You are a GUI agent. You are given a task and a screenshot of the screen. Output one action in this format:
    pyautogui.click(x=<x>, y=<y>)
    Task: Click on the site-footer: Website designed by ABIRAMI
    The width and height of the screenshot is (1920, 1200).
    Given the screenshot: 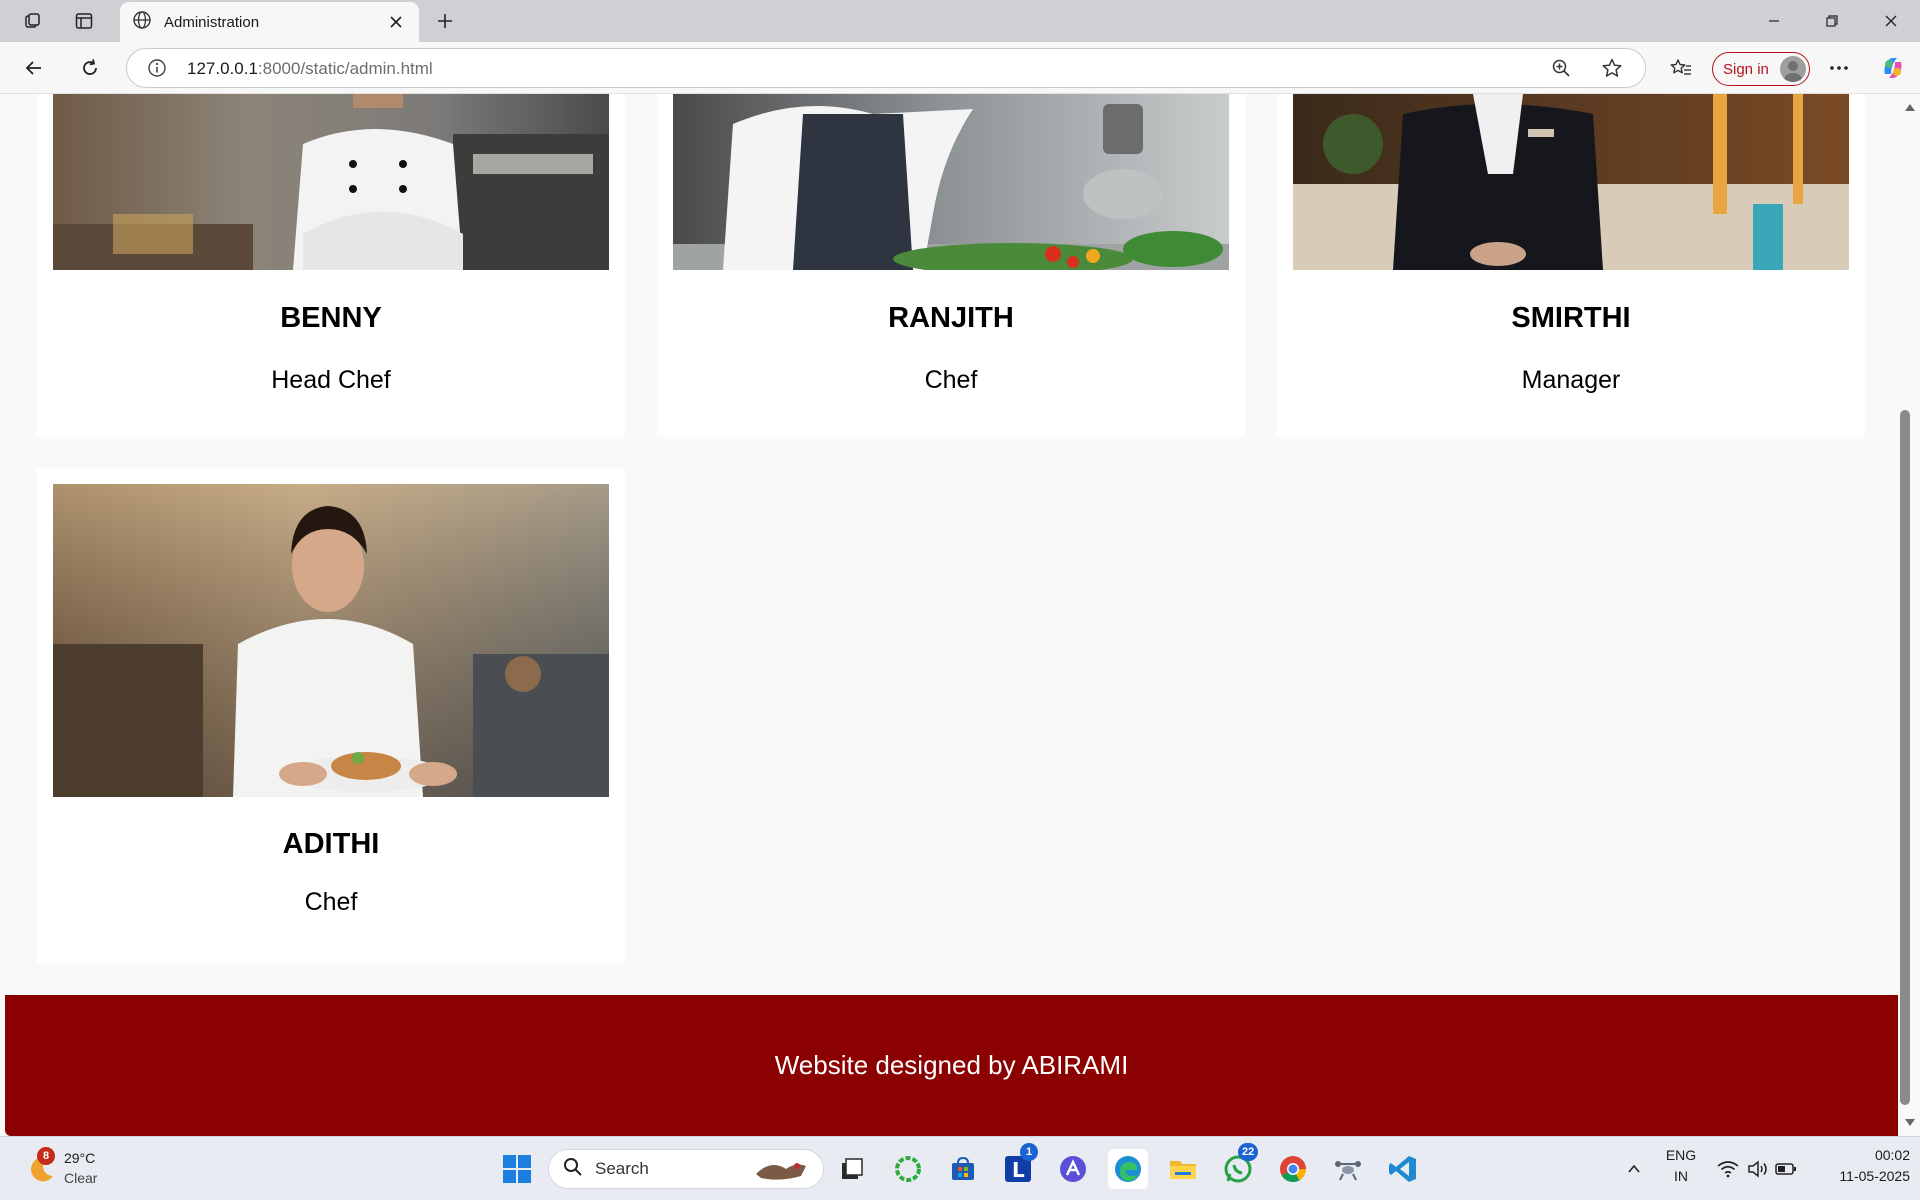 What is the action you would take?
    pyautogui.click(x=951, y=1065)
    